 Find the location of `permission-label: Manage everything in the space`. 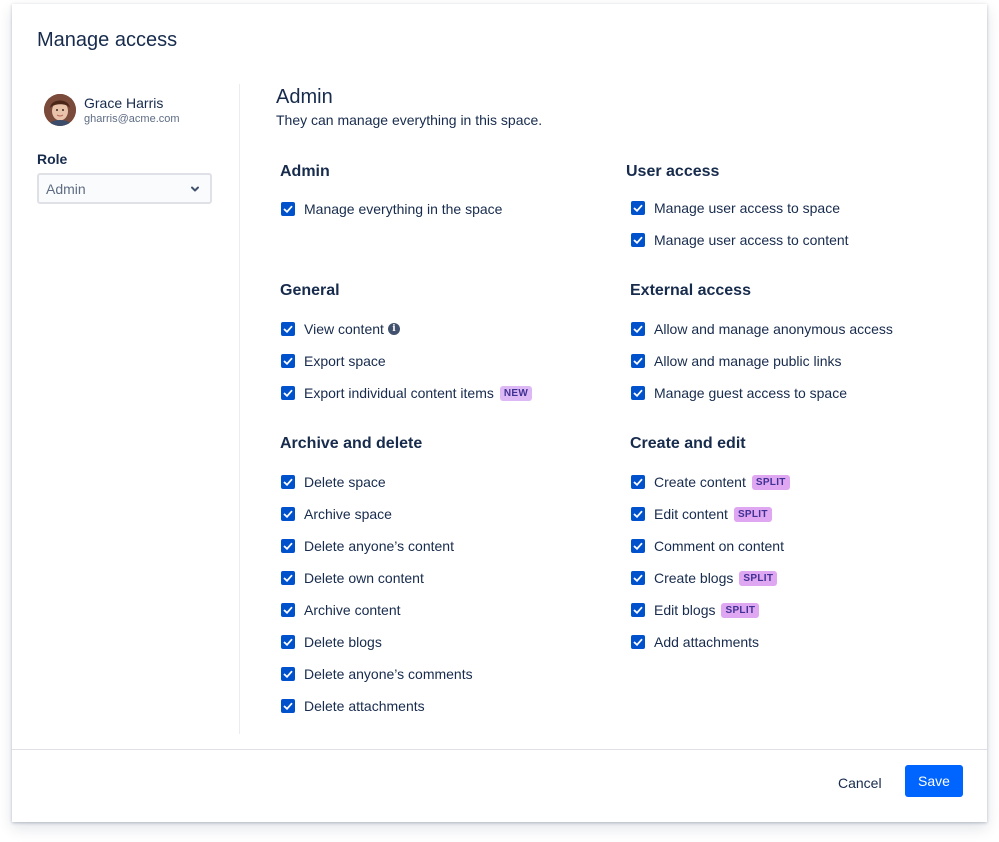

permission-label: Manage everything in the space is located at coordinates (403, 209).